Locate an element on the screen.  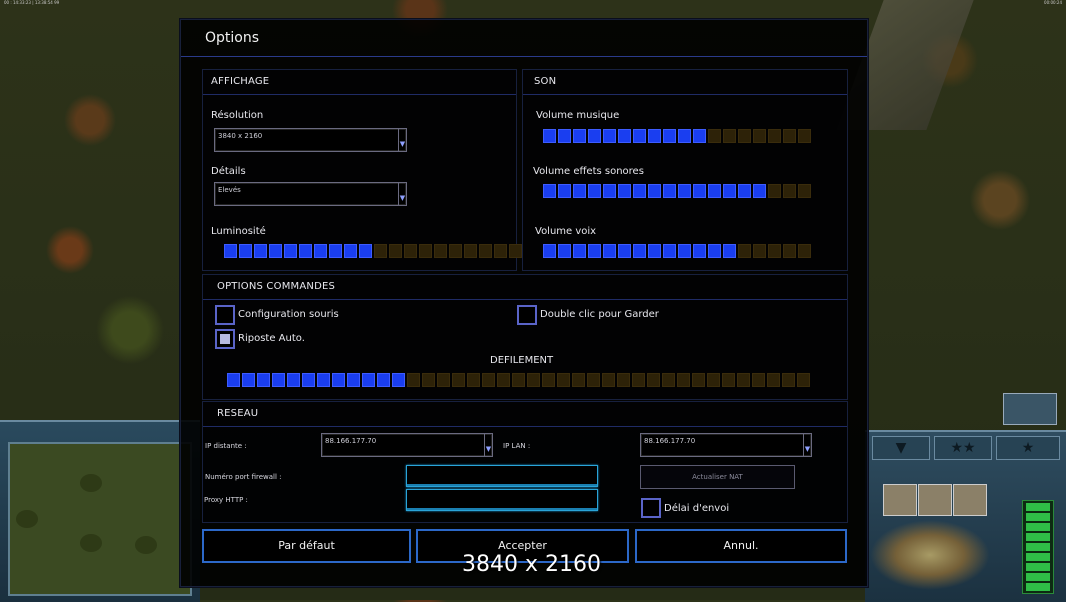
cancel-button: Annul. is located at coordinates (741, 546).